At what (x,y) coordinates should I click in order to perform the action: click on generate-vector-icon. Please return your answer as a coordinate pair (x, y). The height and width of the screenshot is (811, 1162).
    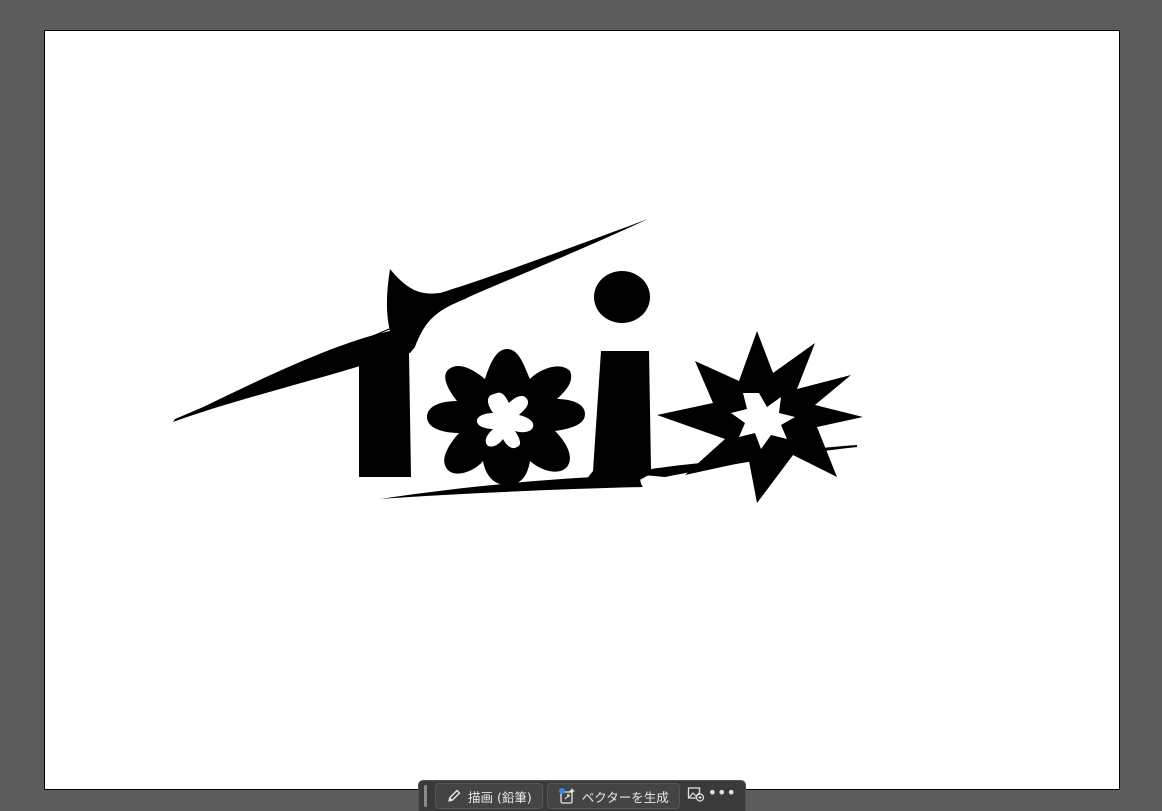
    Looking at the image, I should click on (567, 796).